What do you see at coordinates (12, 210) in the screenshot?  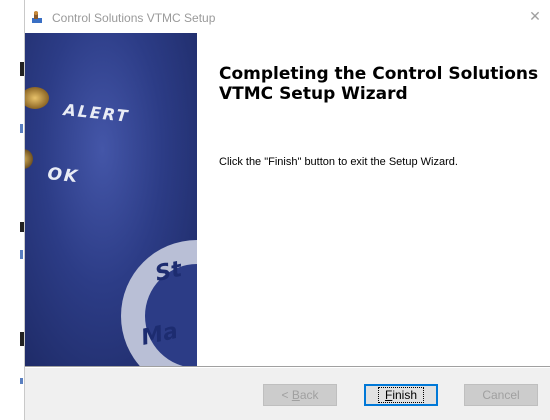 I see `background-window-edge` at bounding box center [12, 210].